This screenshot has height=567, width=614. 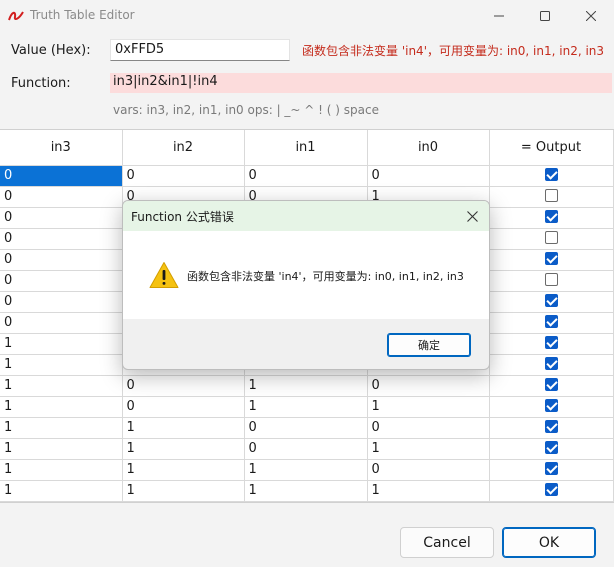 I want to click on header-in1: in1, so click(x=306, y=148).